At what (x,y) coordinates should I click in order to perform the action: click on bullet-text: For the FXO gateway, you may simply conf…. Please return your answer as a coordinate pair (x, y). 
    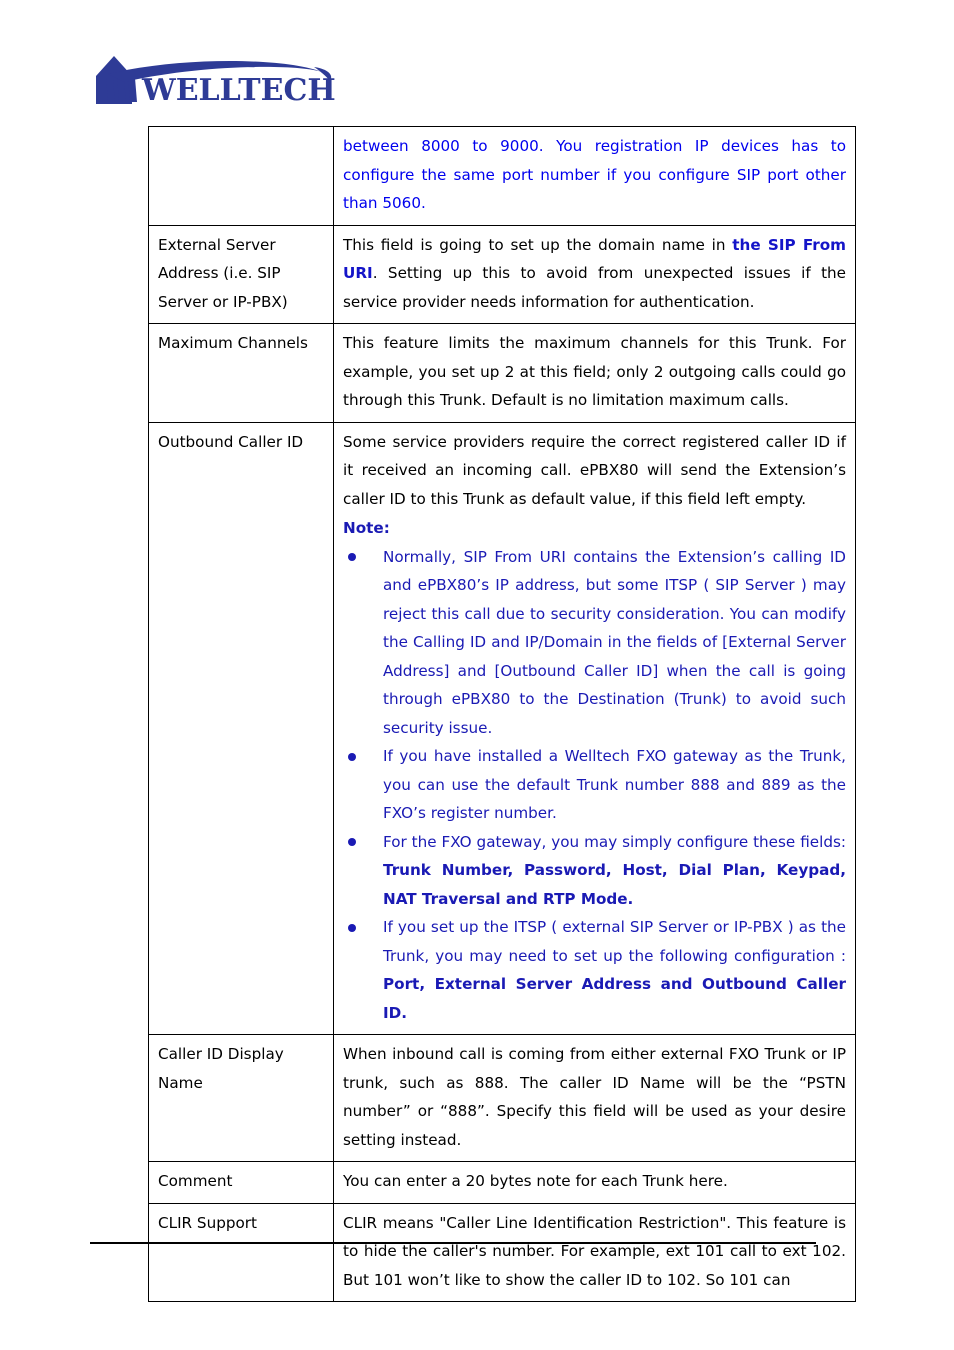
    Looking at the image, I should click on (614, 841).